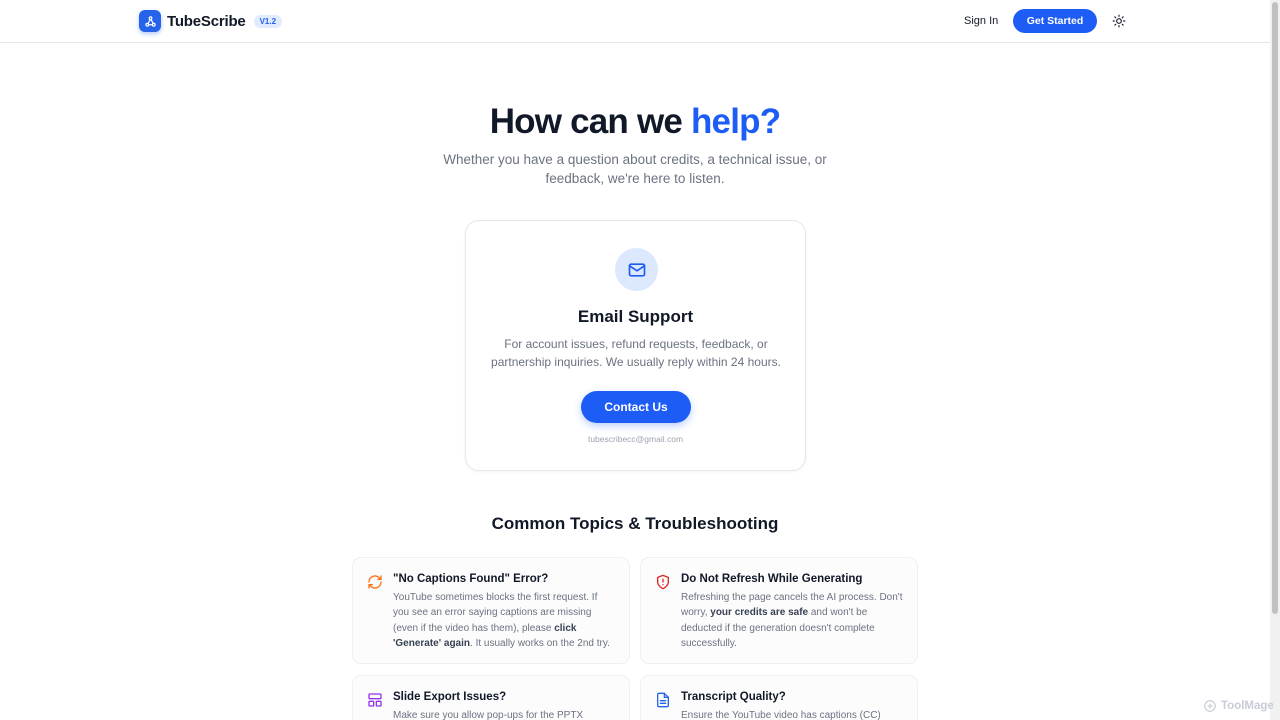 This screenshot has height=720, width=1280. I want to click on watermark-logo-icon, so click(1210, 706).